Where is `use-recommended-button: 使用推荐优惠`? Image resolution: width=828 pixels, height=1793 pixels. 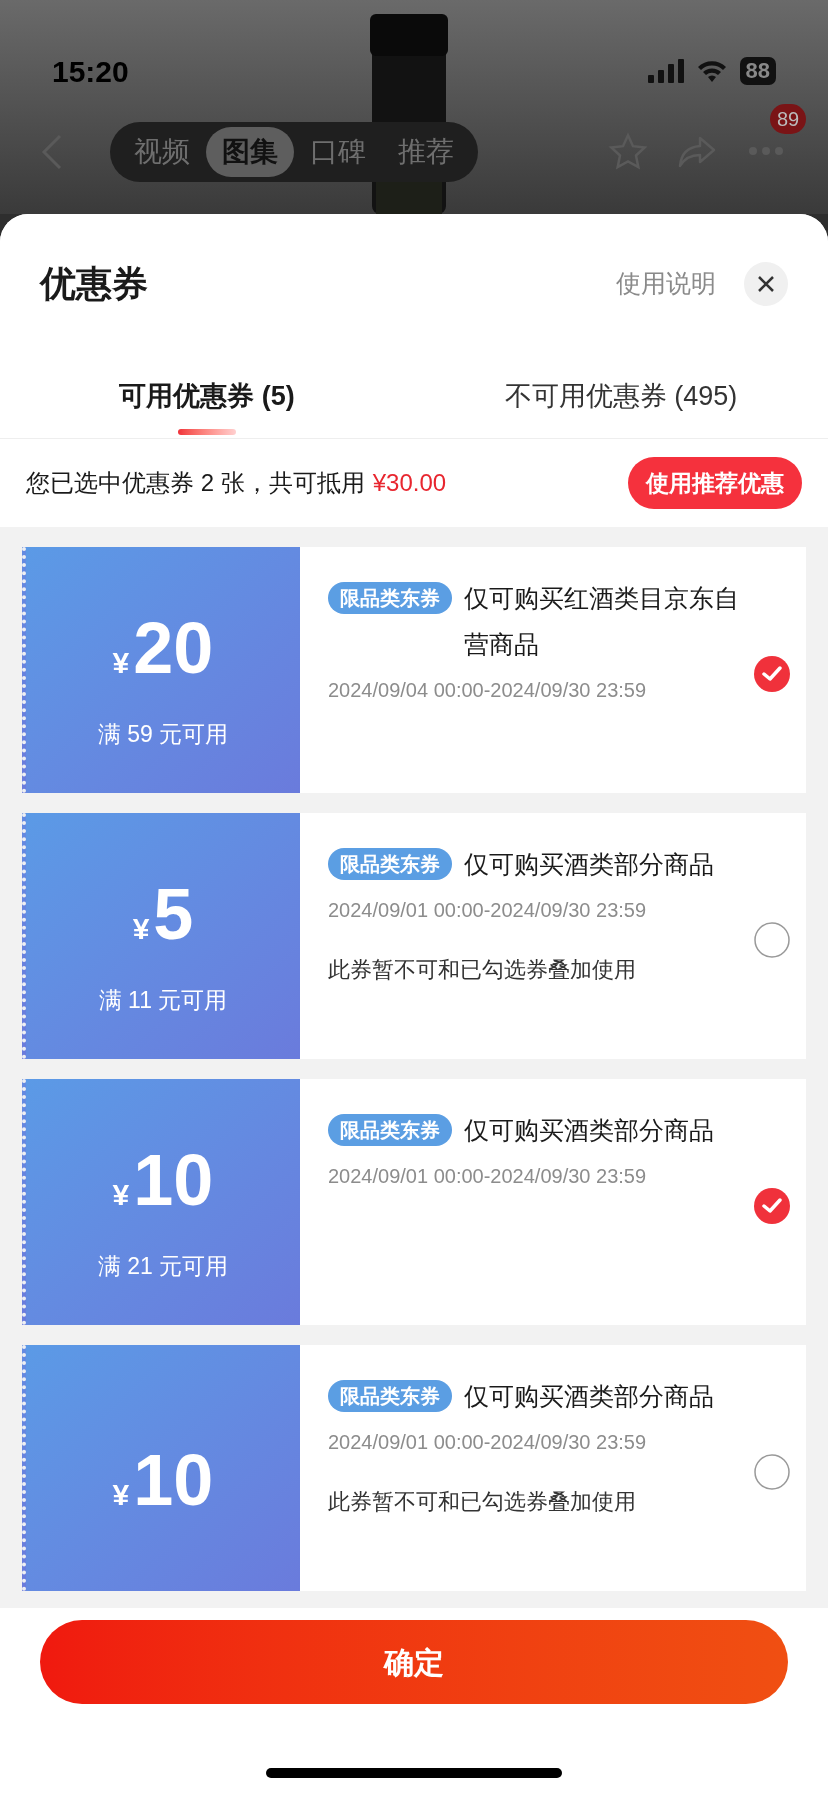 use-recommended-button: 使用推荐优惠 is located at coordinates (715, 483).